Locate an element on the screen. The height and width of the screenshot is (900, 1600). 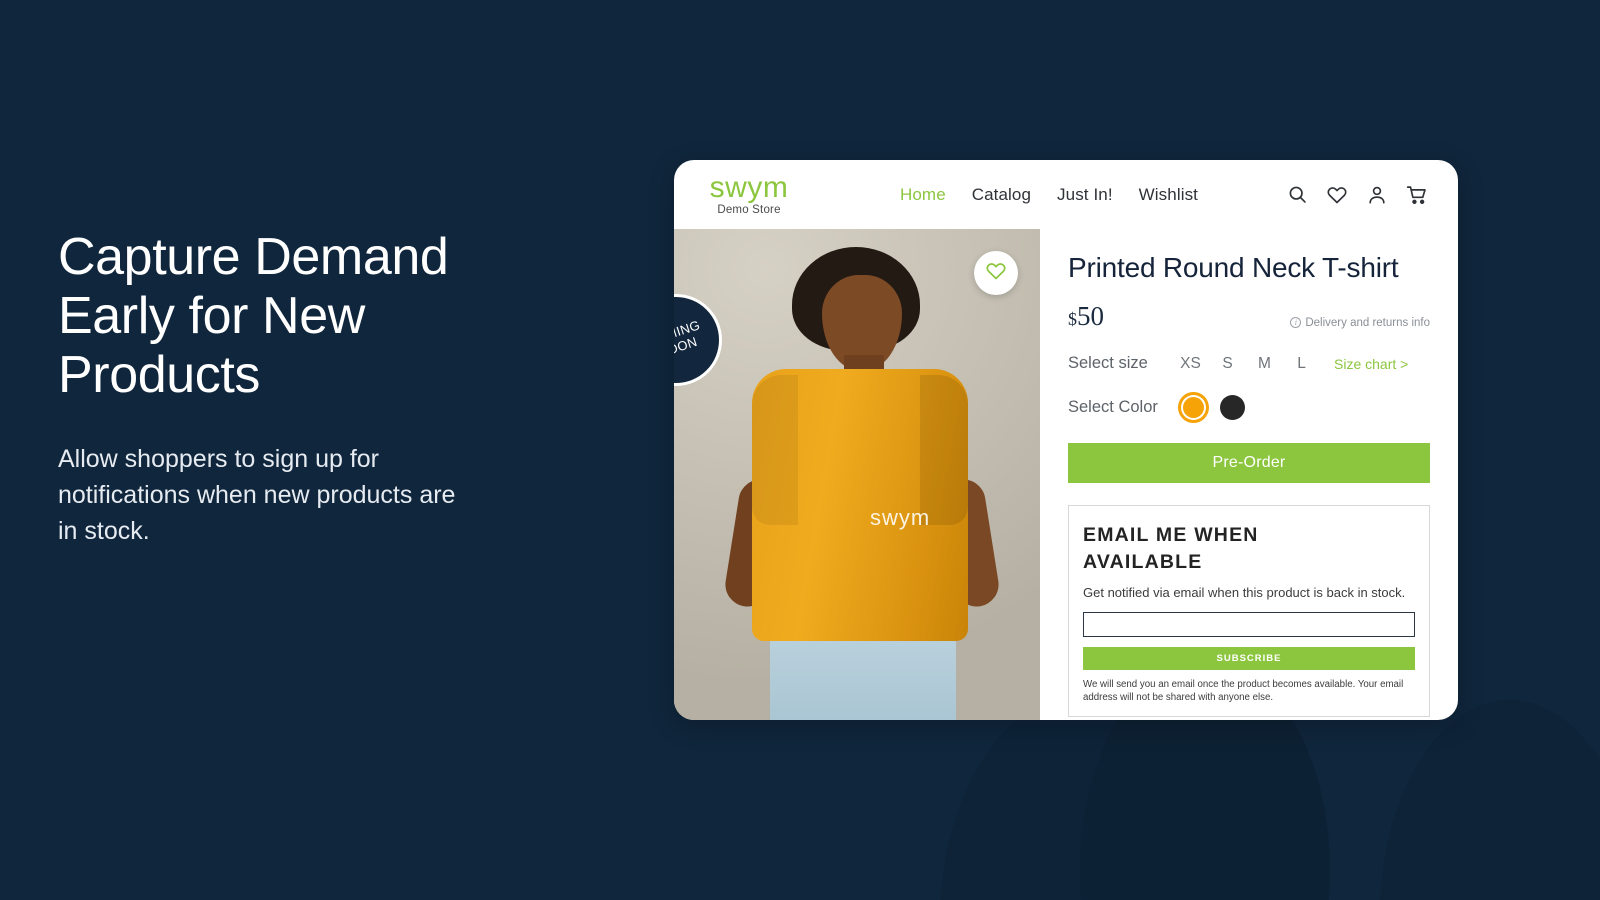
coming-soon-label: COMING SOON is located at coordinates (688, 339).